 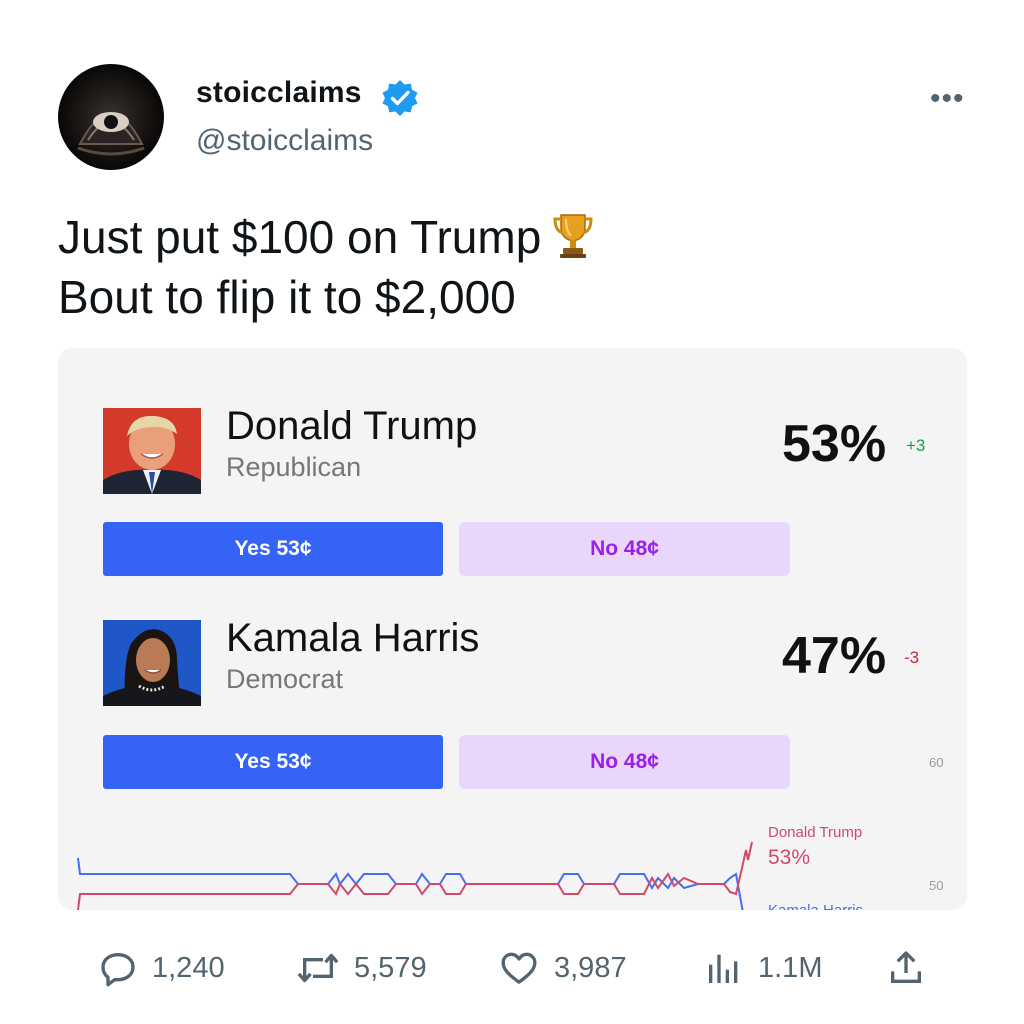 What do you see at coordinates (916, 445) in the screenshot?
I see `percentage-change: +3` at bounding box center [916, 445].